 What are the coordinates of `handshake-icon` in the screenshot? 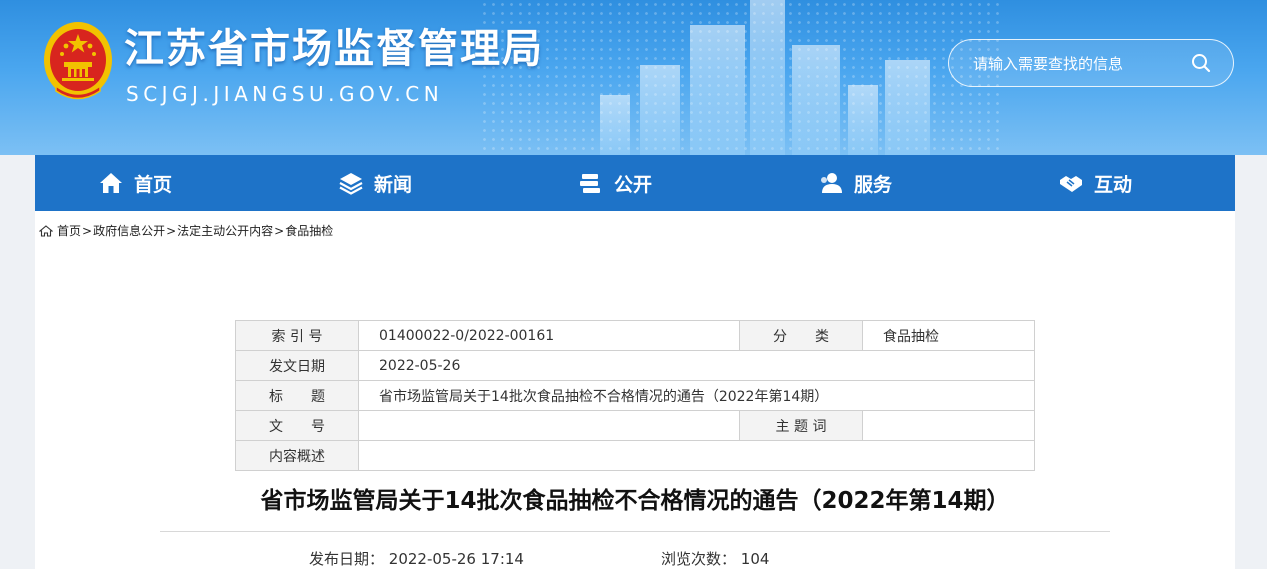 It's located at (1071, 184).